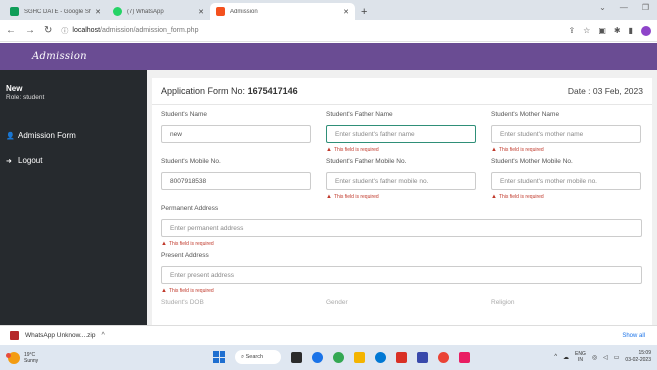 The image size is (657, 370). What do you see at coordinates (117, 11) in the screenshot?
I see `whatsapp-icon` at bounding box center [117, 11].